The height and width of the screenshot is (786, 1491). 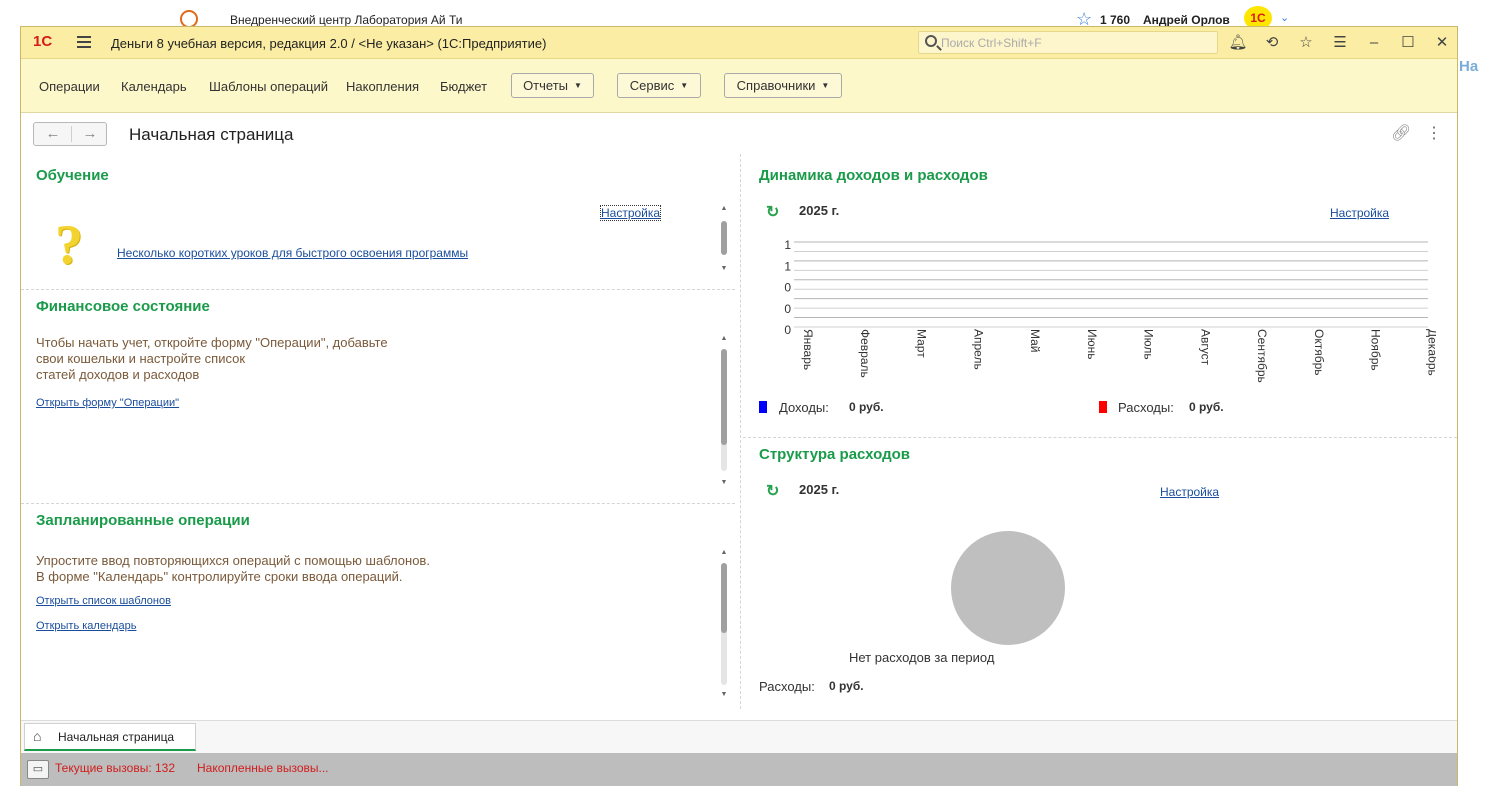 I want to click on open-operations-link: Открыть форму "Операции", so click(x=107, y=403).